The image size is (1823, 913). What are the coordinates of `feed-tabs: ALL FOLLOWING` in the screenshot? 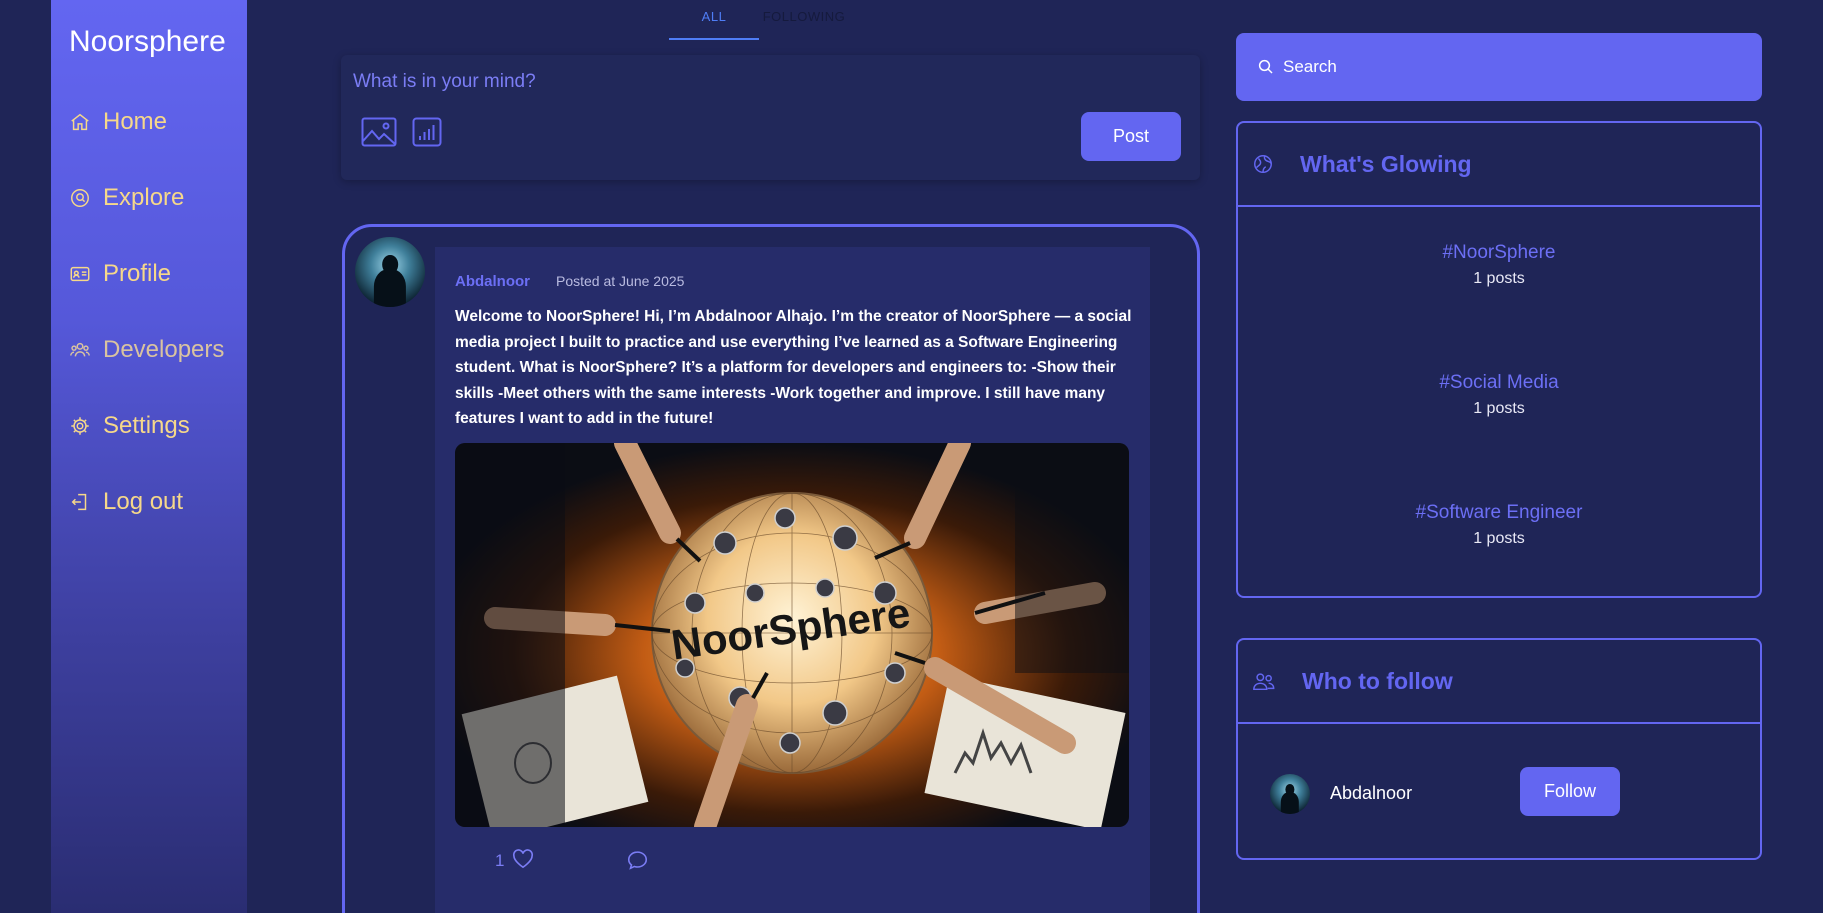 It's located at (759, 20).